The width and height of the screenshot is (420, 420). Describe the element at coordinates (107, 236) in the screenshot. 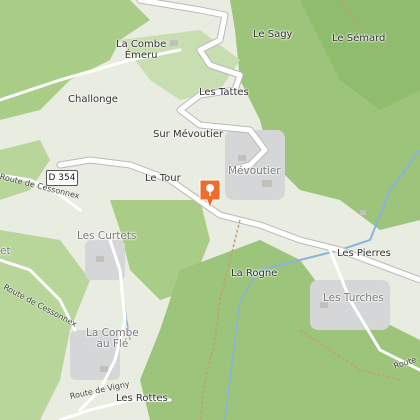

I see `label-les-curtets: Les Curtets` at that location.